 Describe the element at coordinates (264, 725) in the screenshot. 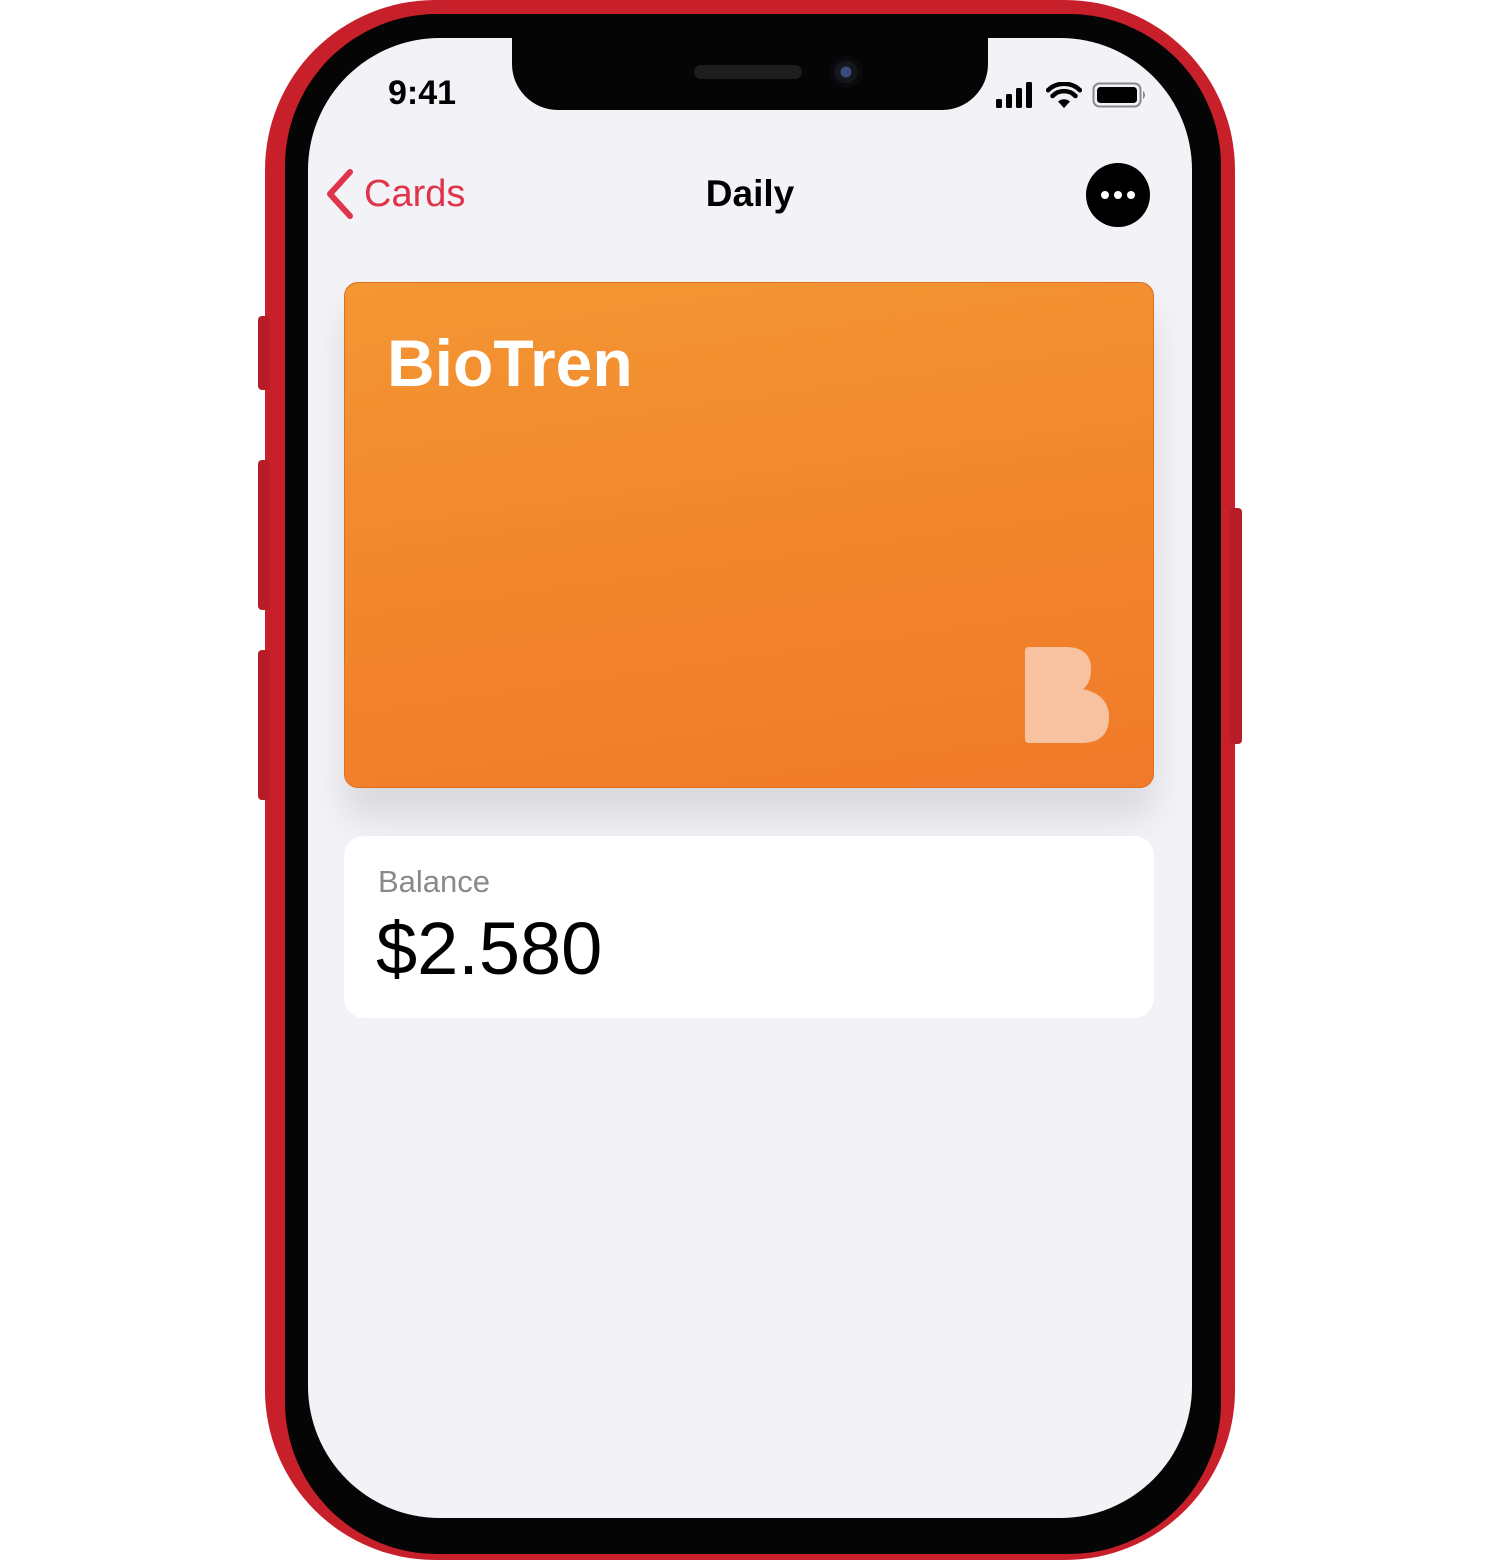

I see `volume-down-button` at that location.